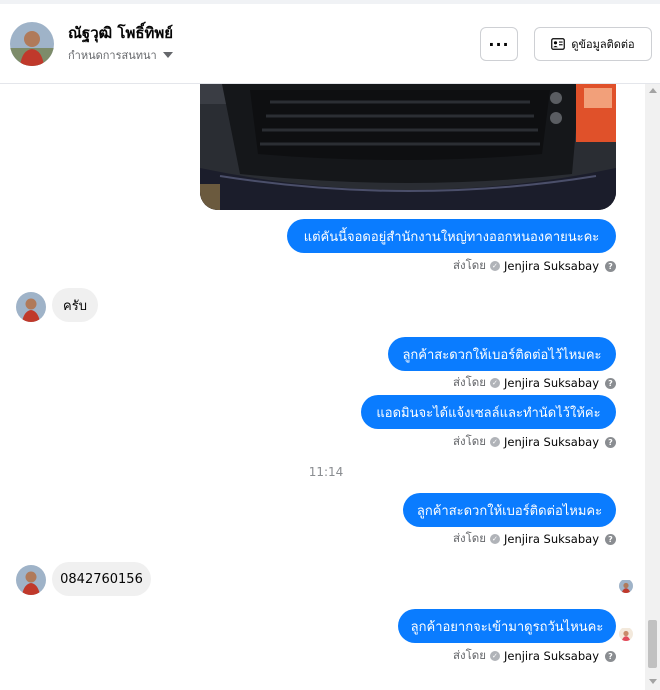 The width and height of the screenshot is (660, 690). What do you see at coordinates (652, 387) in the screenshot?
I see `message-list-scrollbar` at bounding box center [652, 387].